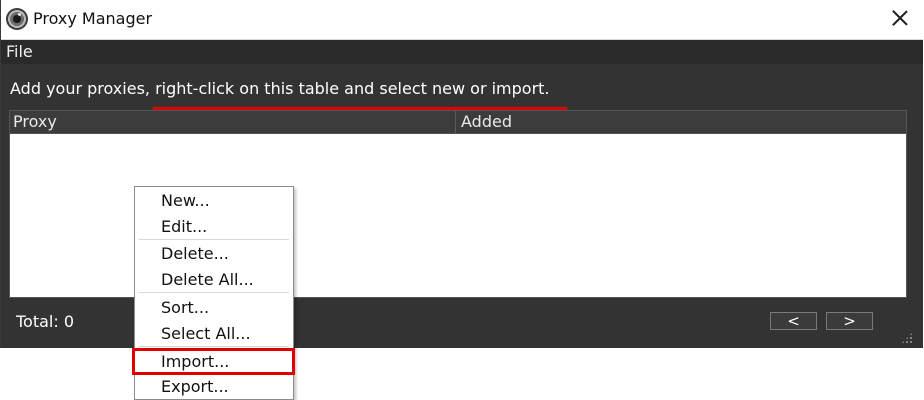  I want to click on window-title: Proxy Manager, so click(93, 18).